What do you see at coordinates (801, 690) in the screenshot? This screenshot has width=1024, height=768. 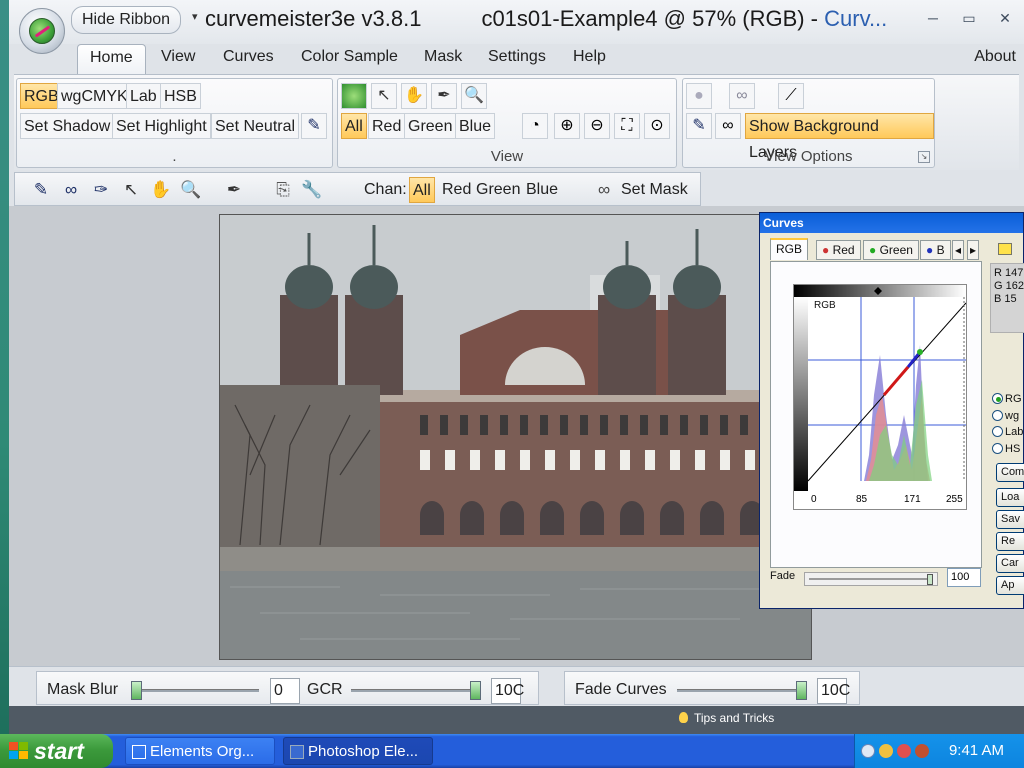 I see `fade-curves-thumb` at bounding box center [801, 690].